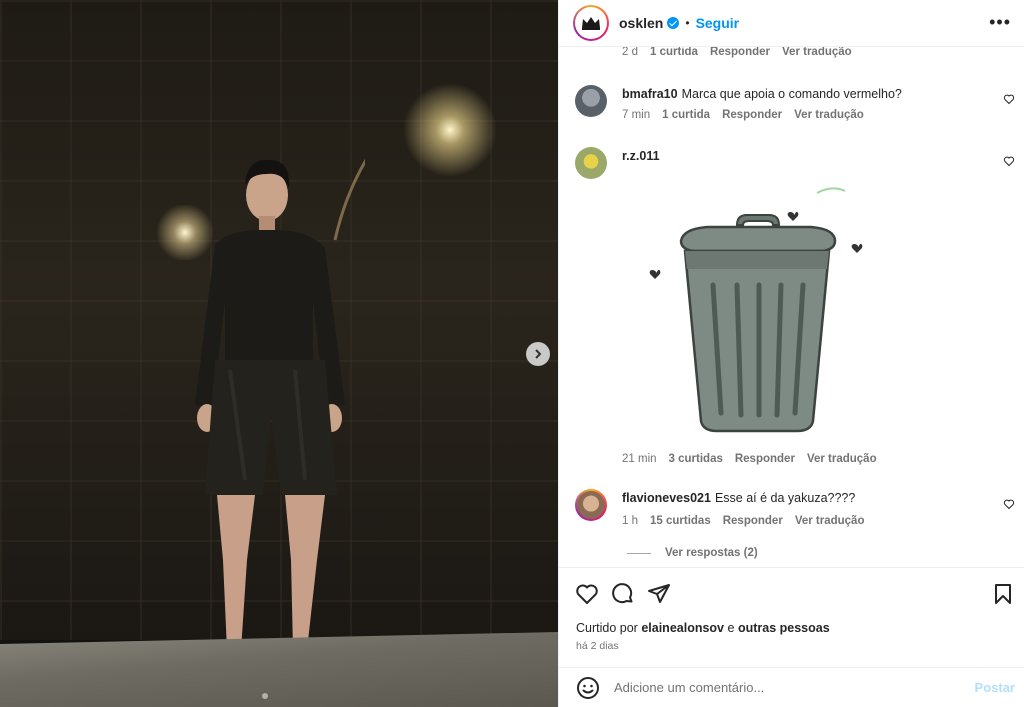 The width and height of the screenshot is (1024, 707). I want to click on street-lamp-light, so click(450, 130).